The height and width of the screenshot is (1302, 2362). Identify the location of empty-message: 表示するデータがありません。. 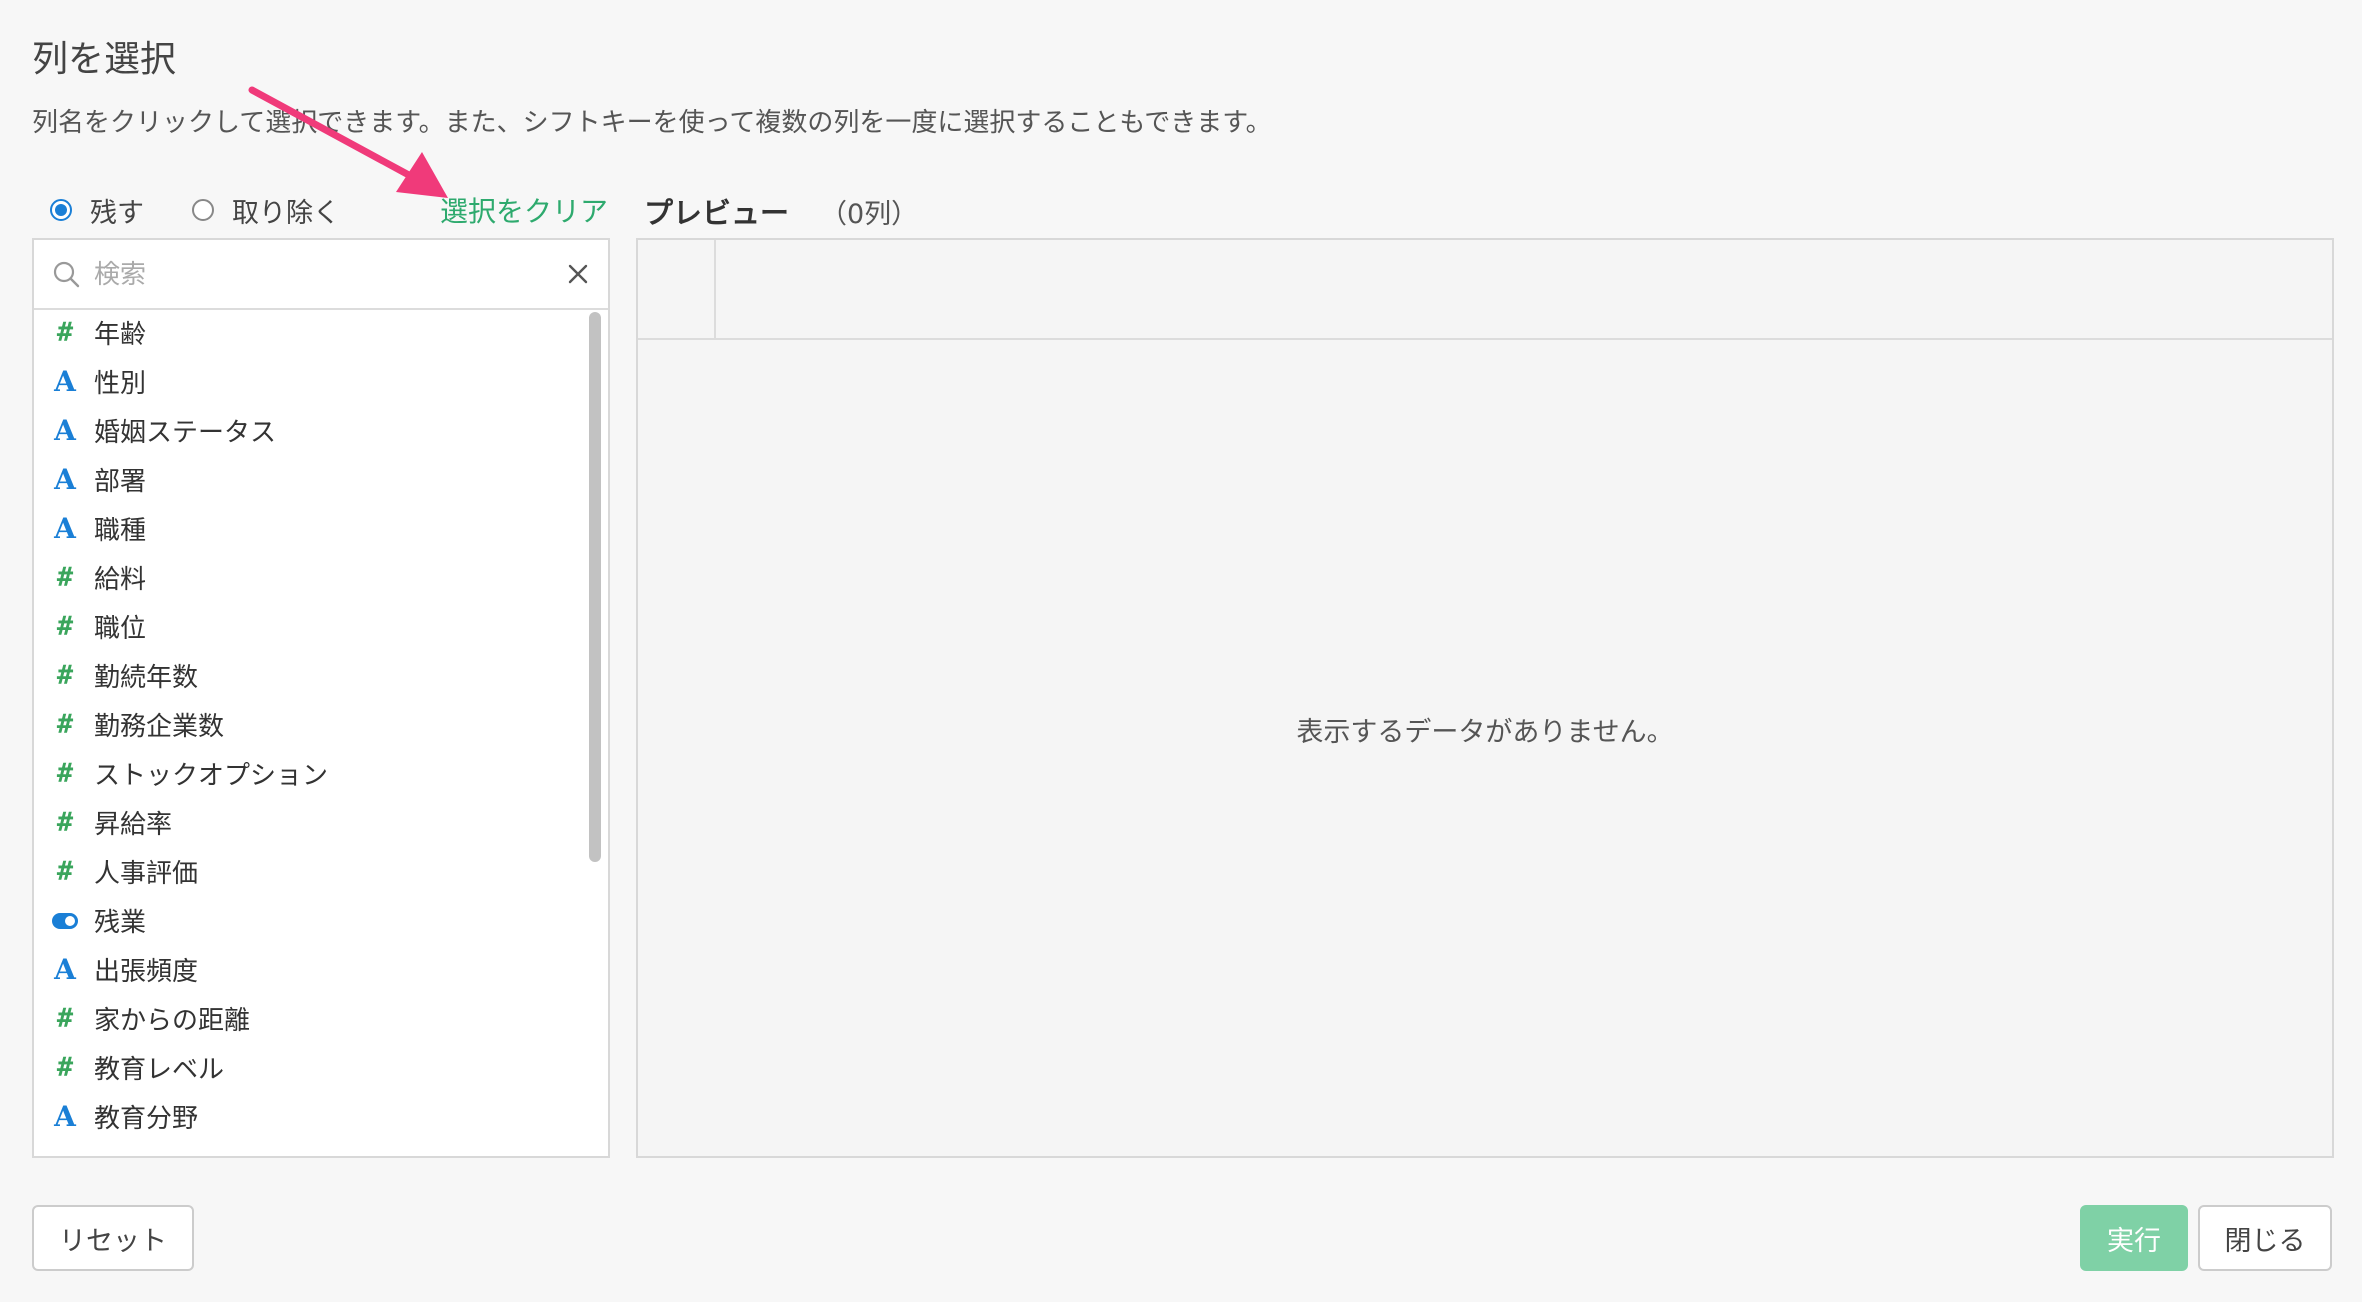
(1485, 732).